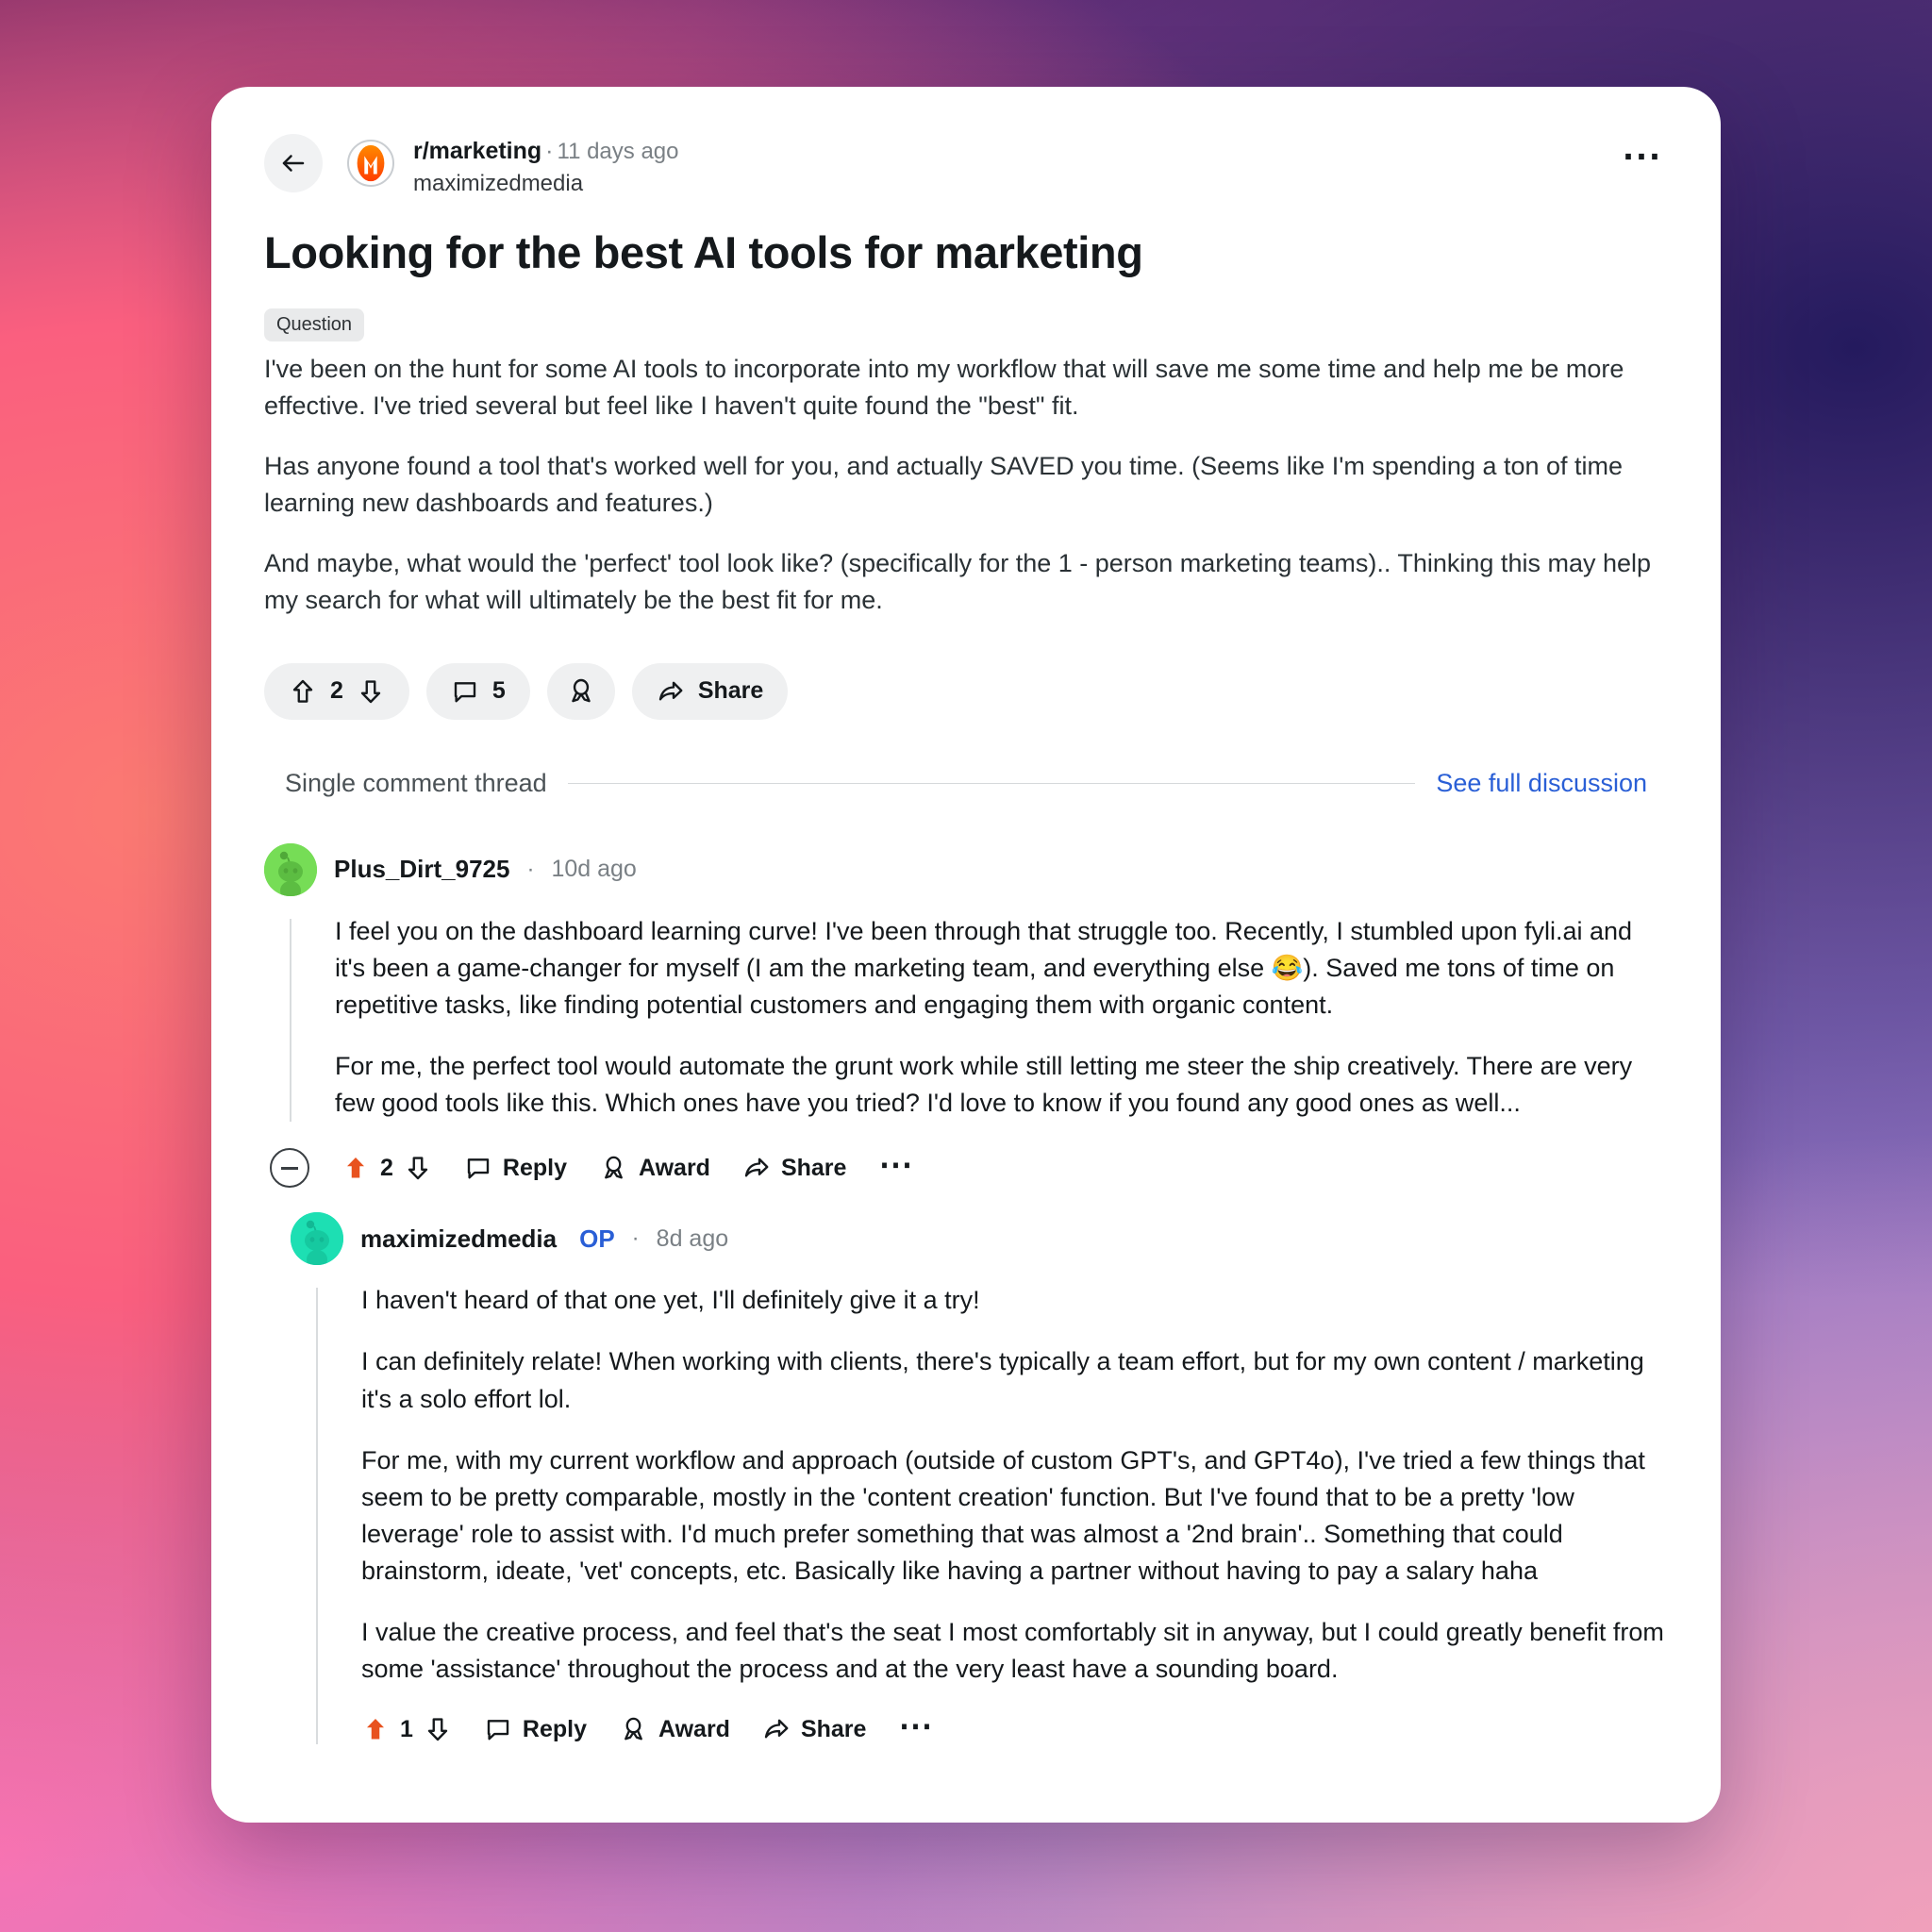 The image size is (1932, 1932). I want to click on post-share-label: Share, so click(730, 691).